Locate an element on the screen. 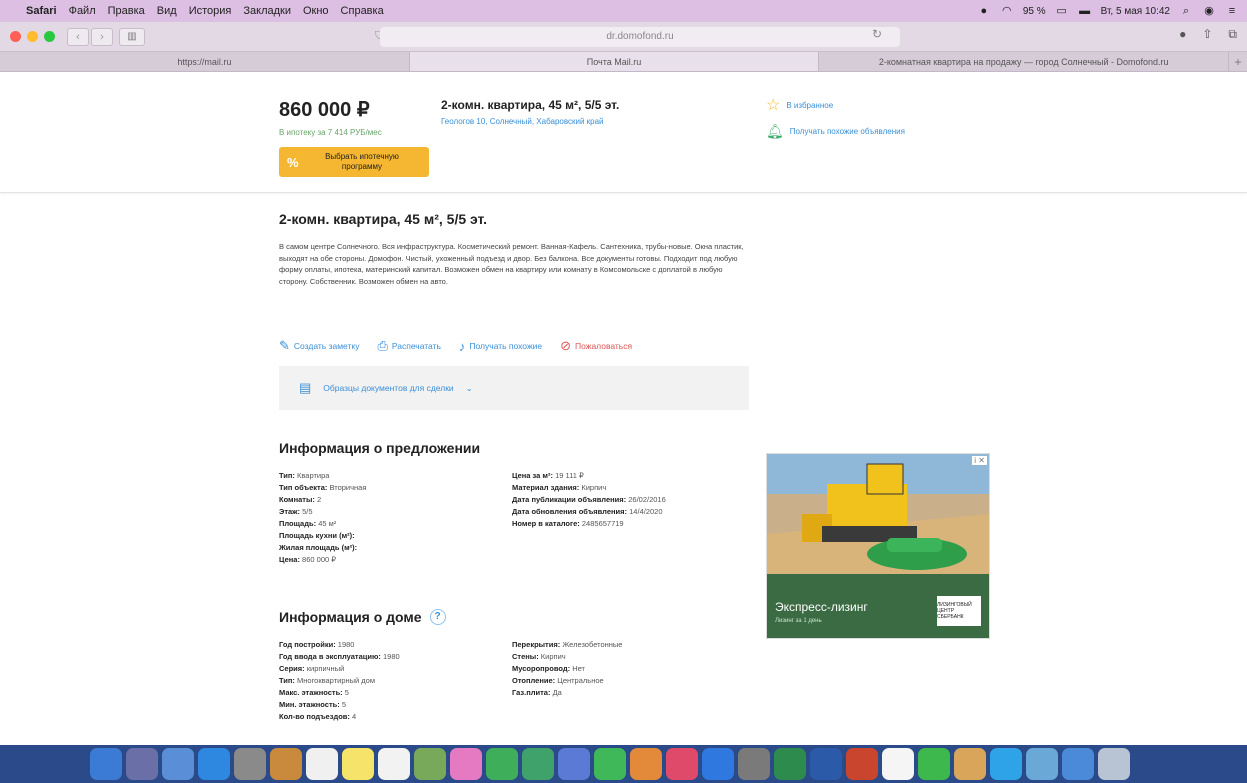 This screenshot has height=783, width=1247. star-icon: ☆ is located at coordinates (773, 105).